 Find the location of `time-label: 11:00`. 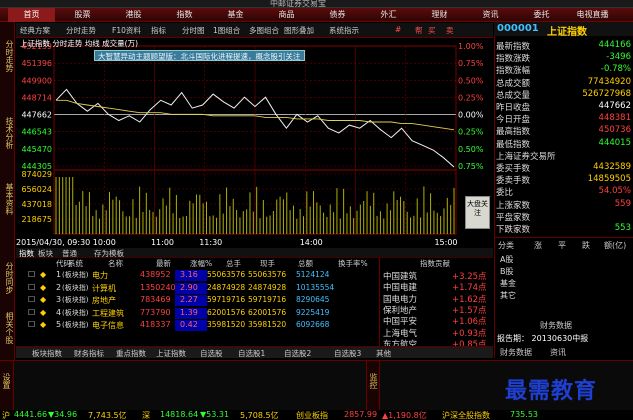

time-label: 11:00 is located at coordinates (162, 242).